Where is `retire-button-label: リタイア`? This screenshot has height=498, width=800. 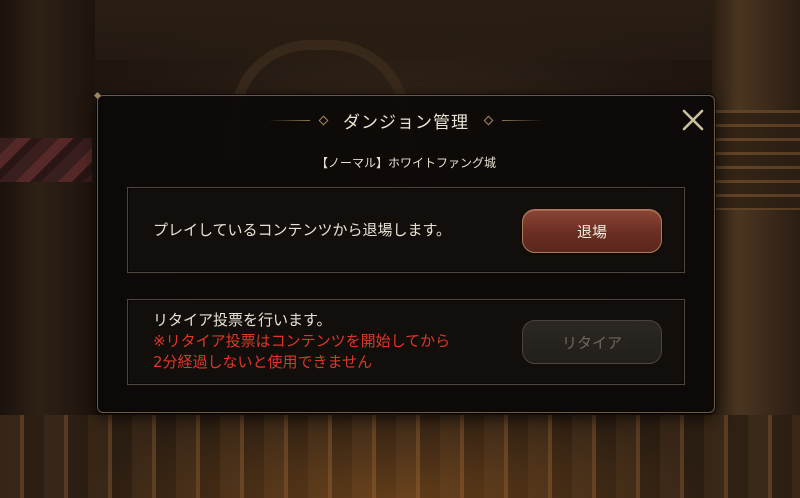
retire-button-label: リタイア is located at coordinates (591, 342).